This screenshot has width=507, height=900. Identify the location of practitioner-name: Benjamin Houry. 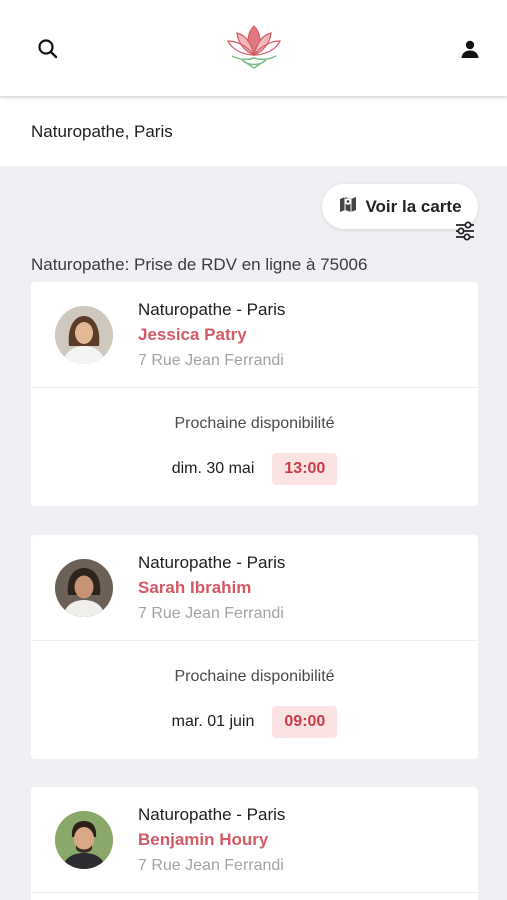
(203, 840).